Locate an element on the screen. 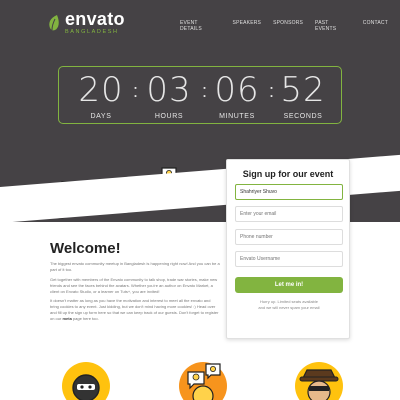 The image size is (400, 400). meta-link: meta is located at coordinates (66, 318).